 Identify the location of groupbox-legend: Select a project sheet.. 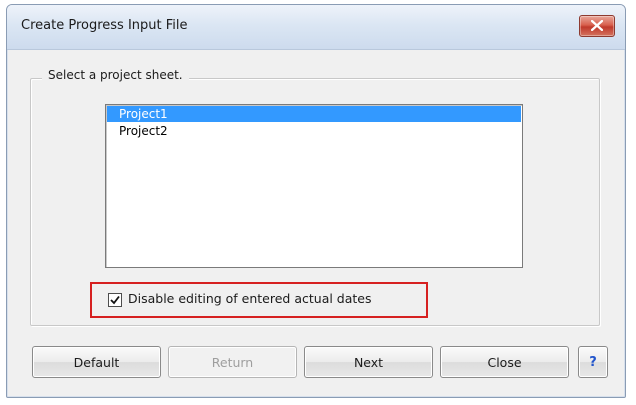
(115, 75).